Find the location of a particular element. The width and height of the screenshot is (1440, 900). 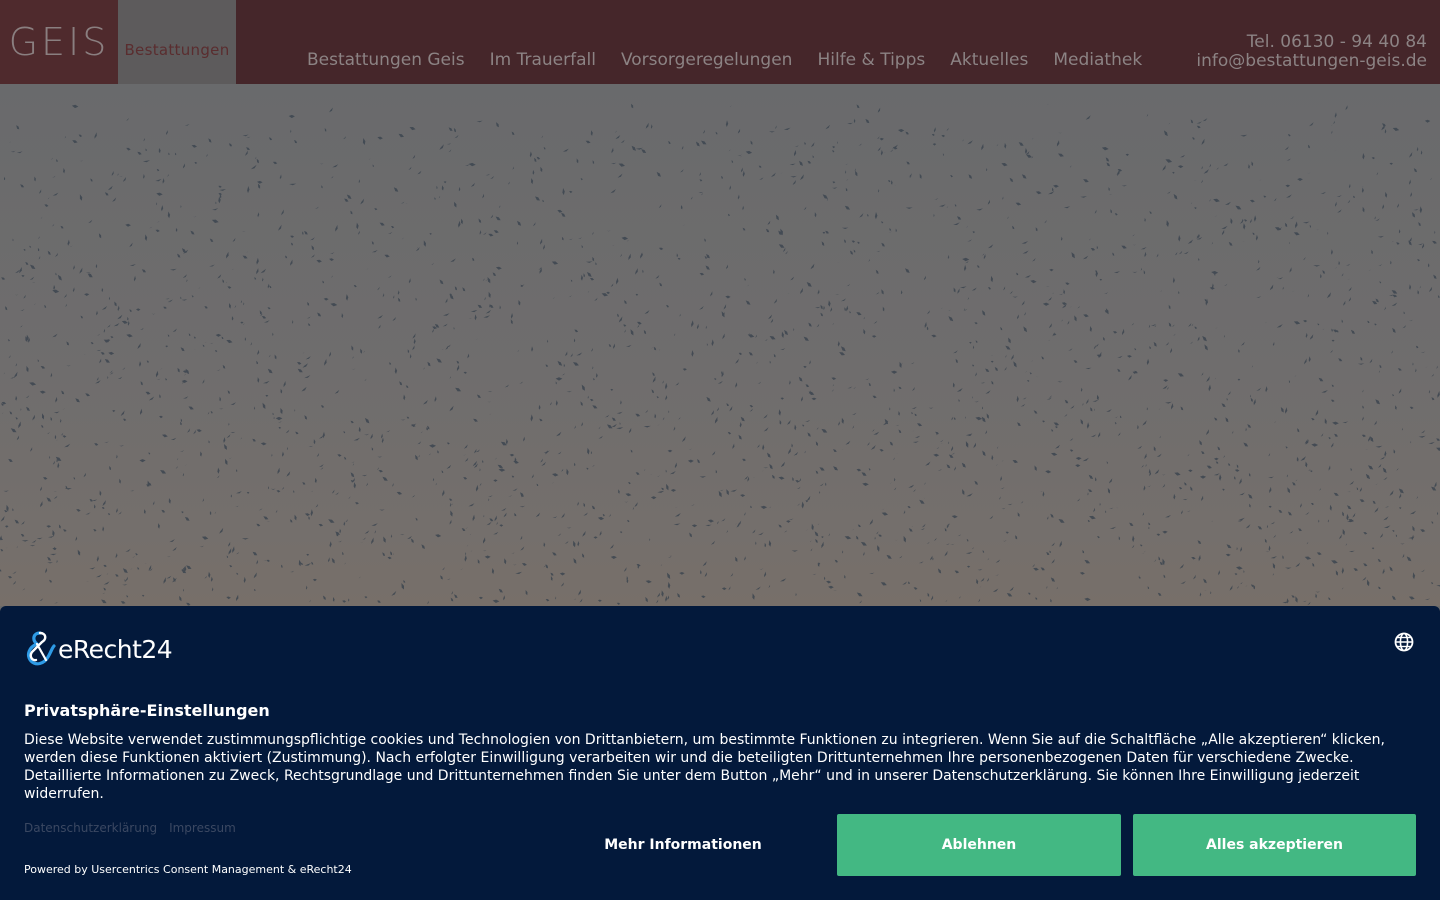

imprint-link: Impressum is located at coordinates (202, 828).